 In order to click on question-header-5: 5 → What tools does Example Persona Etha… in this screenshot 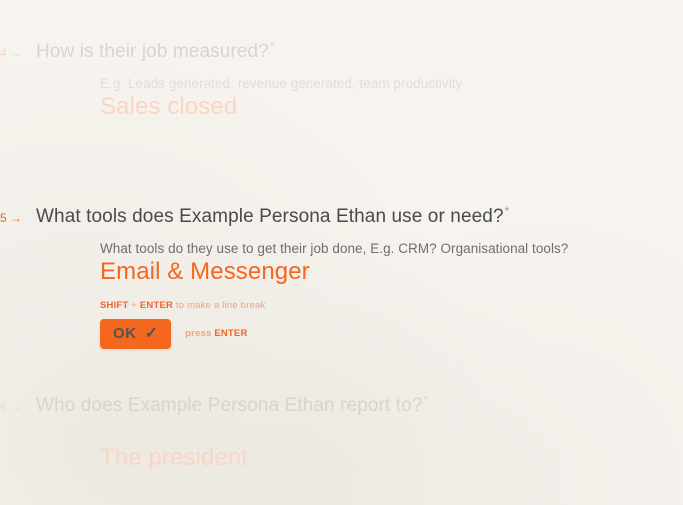, I will do `click(341, 217)`.